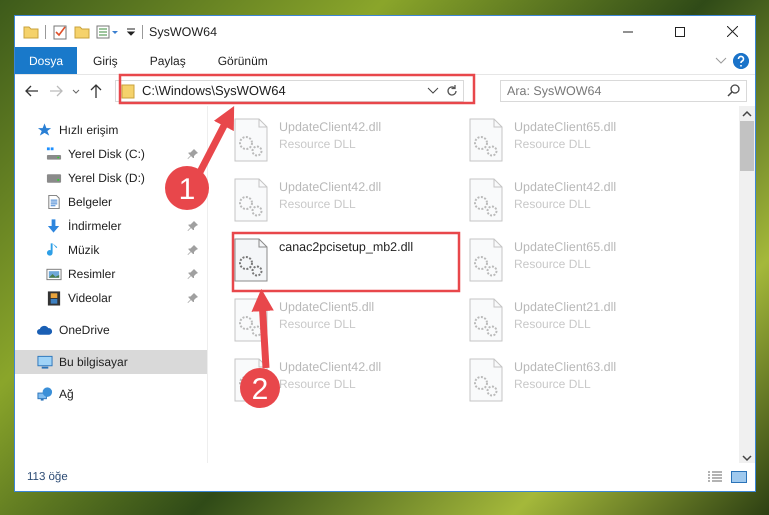 The height and width of the screenshot is (515, 769). I want to click on address-field: C:\Windows\SysWOW64, so click(289, 91).